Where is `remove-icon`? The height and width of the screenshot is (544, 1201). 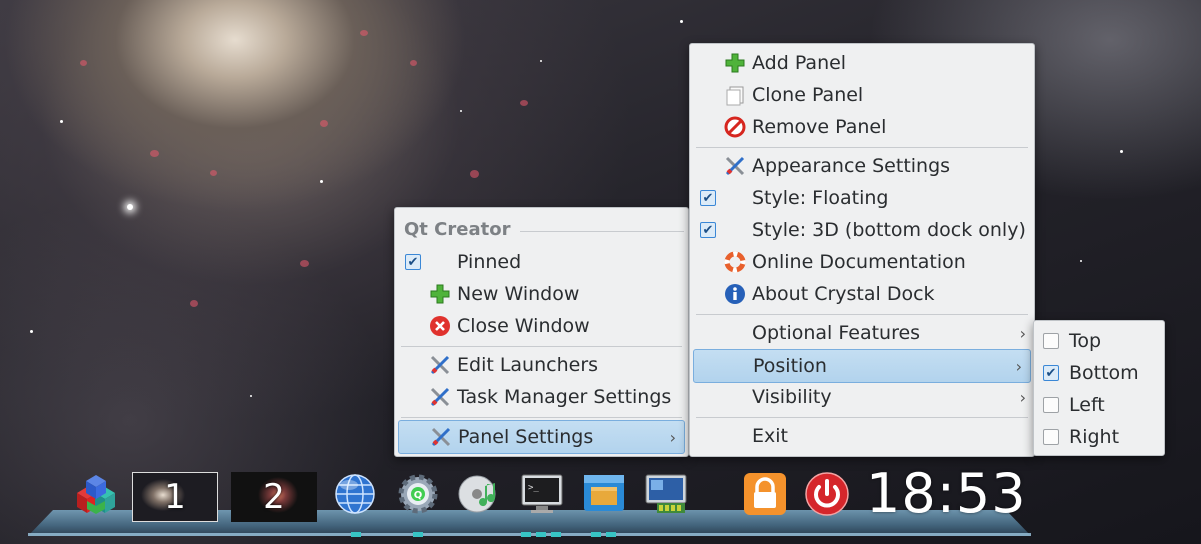 remove-icon is located at coordinates (735, 127).